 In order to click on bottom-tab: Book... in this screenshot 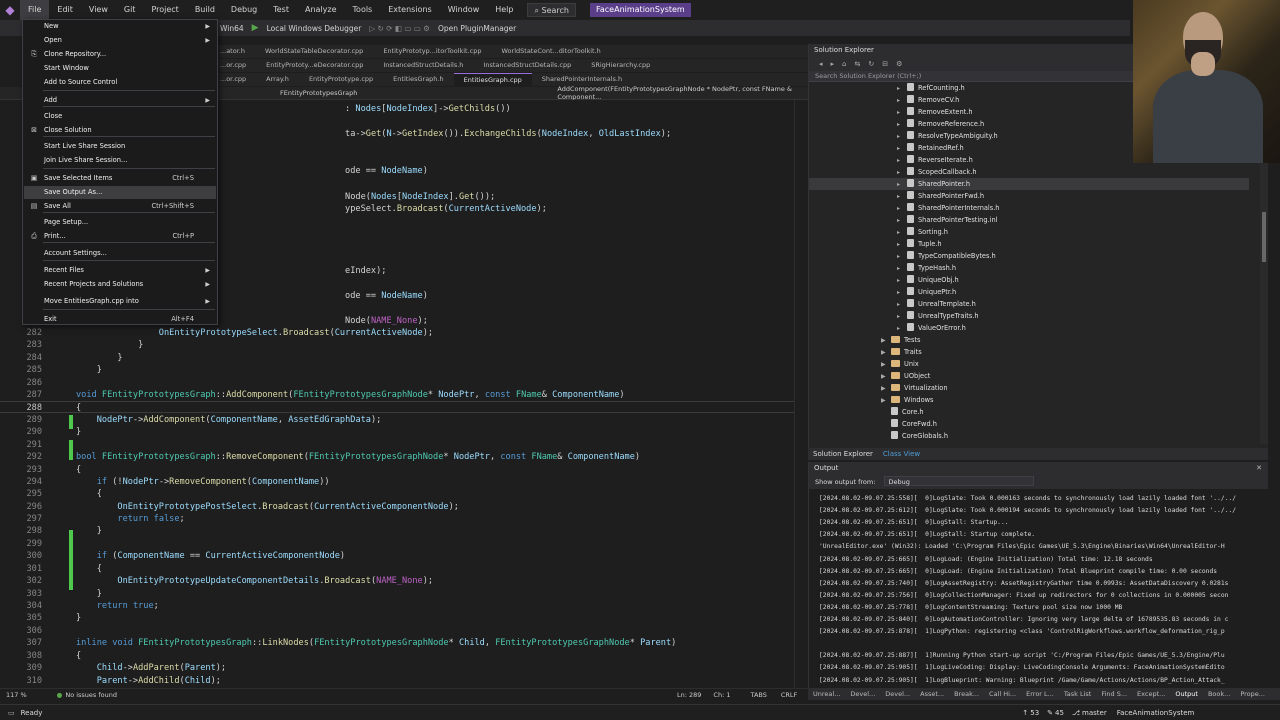, I will do `click(1219, 694)`.